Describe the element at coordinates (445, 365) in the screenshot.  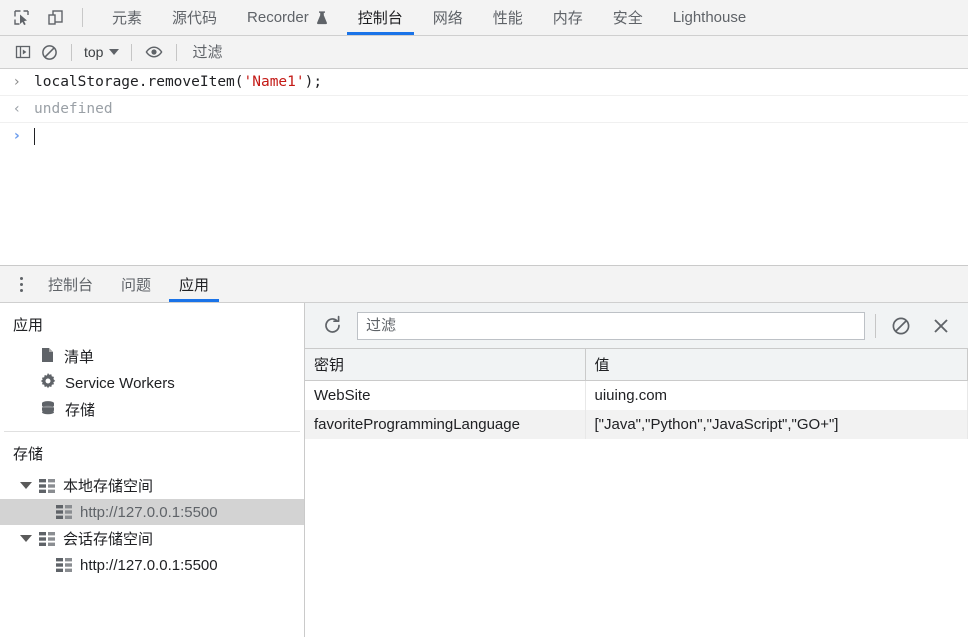
I see `column-header-key: 密钥` at that location.